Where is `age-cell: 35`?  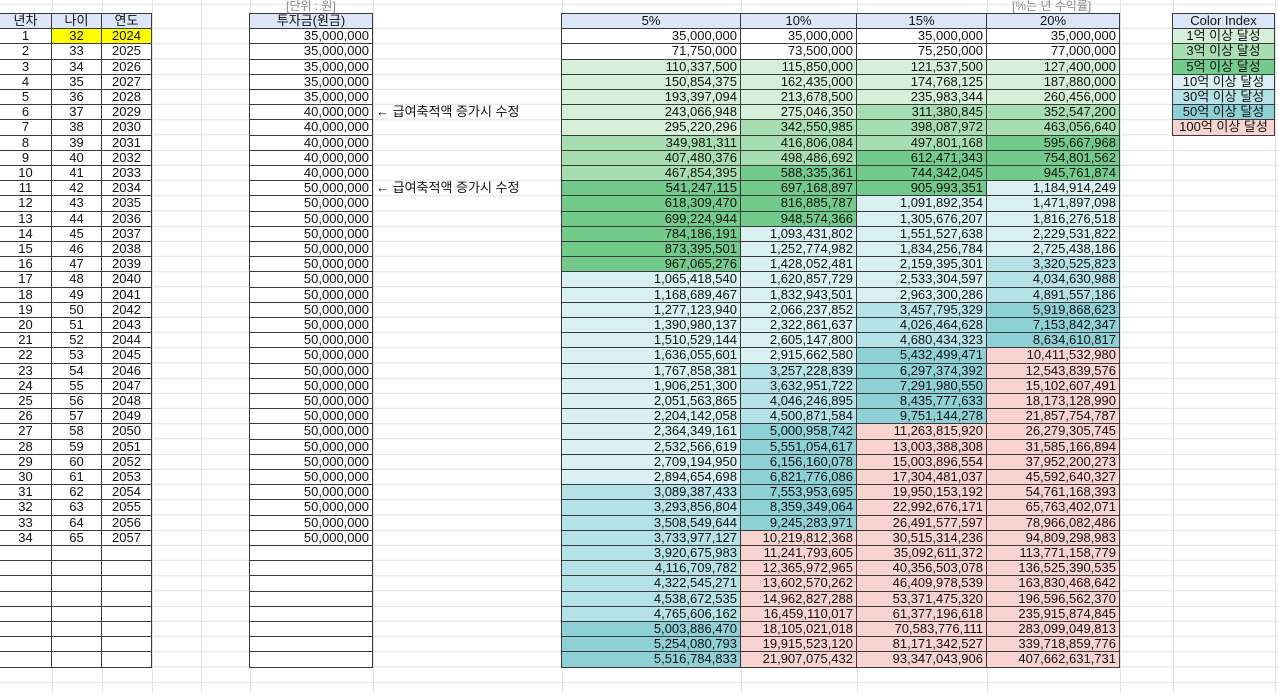
age-cell: 35 is located at coordinates (76, 81).